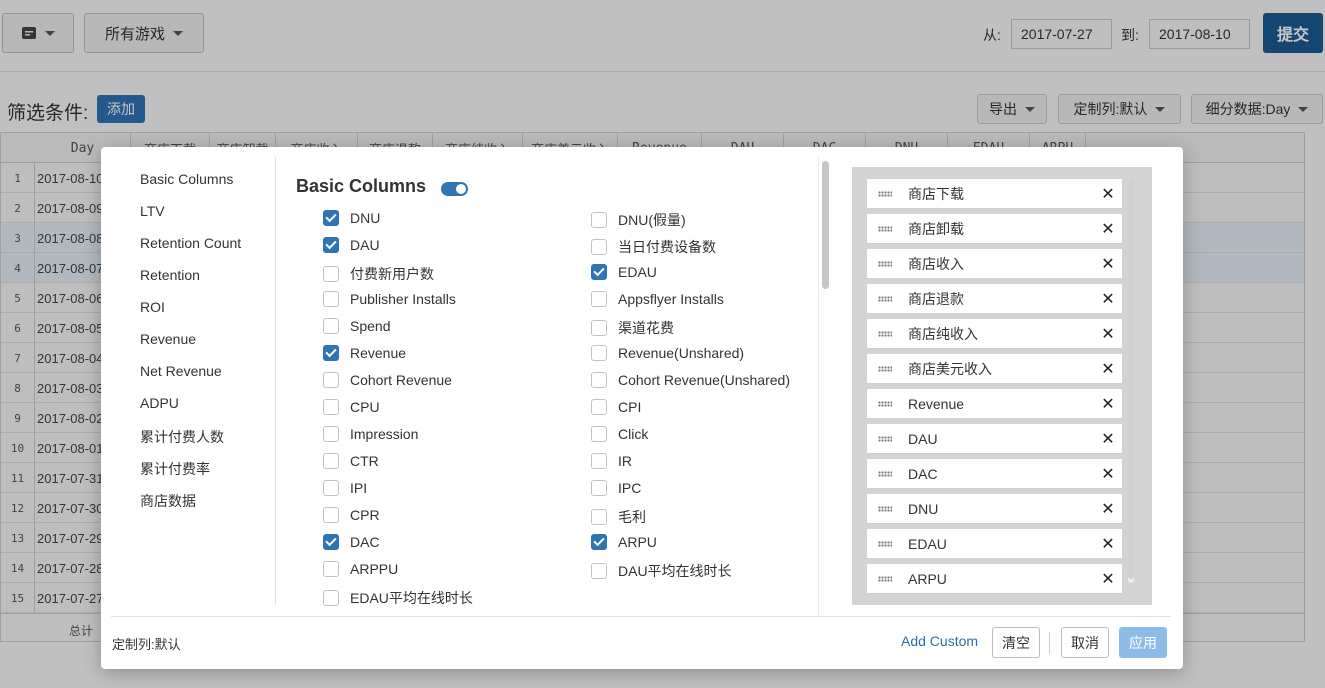 Image resolution: width=1325 pixels, height=688 pixels. What do you see at coordinates (168, 339) in the screenshot?
I see `category-item: Revenue` at bounding box center [168, 339].